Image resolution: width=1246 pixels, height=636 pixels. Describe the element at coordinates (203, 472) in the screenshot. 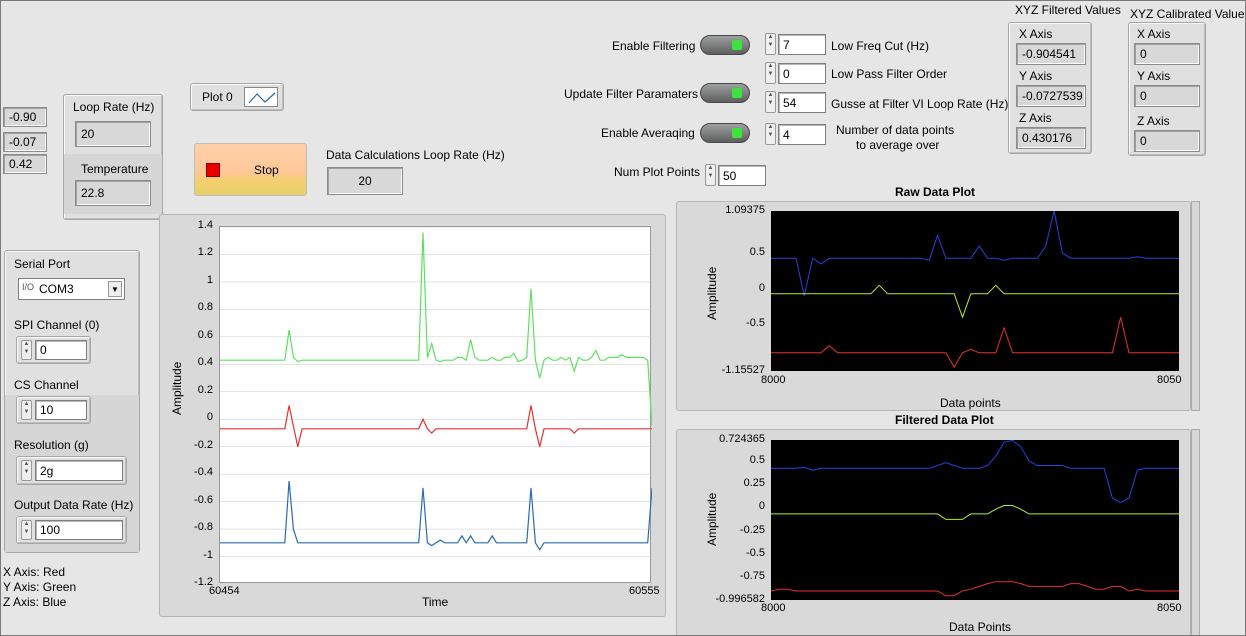

I see `y-tick-label: -0.4` at that location.